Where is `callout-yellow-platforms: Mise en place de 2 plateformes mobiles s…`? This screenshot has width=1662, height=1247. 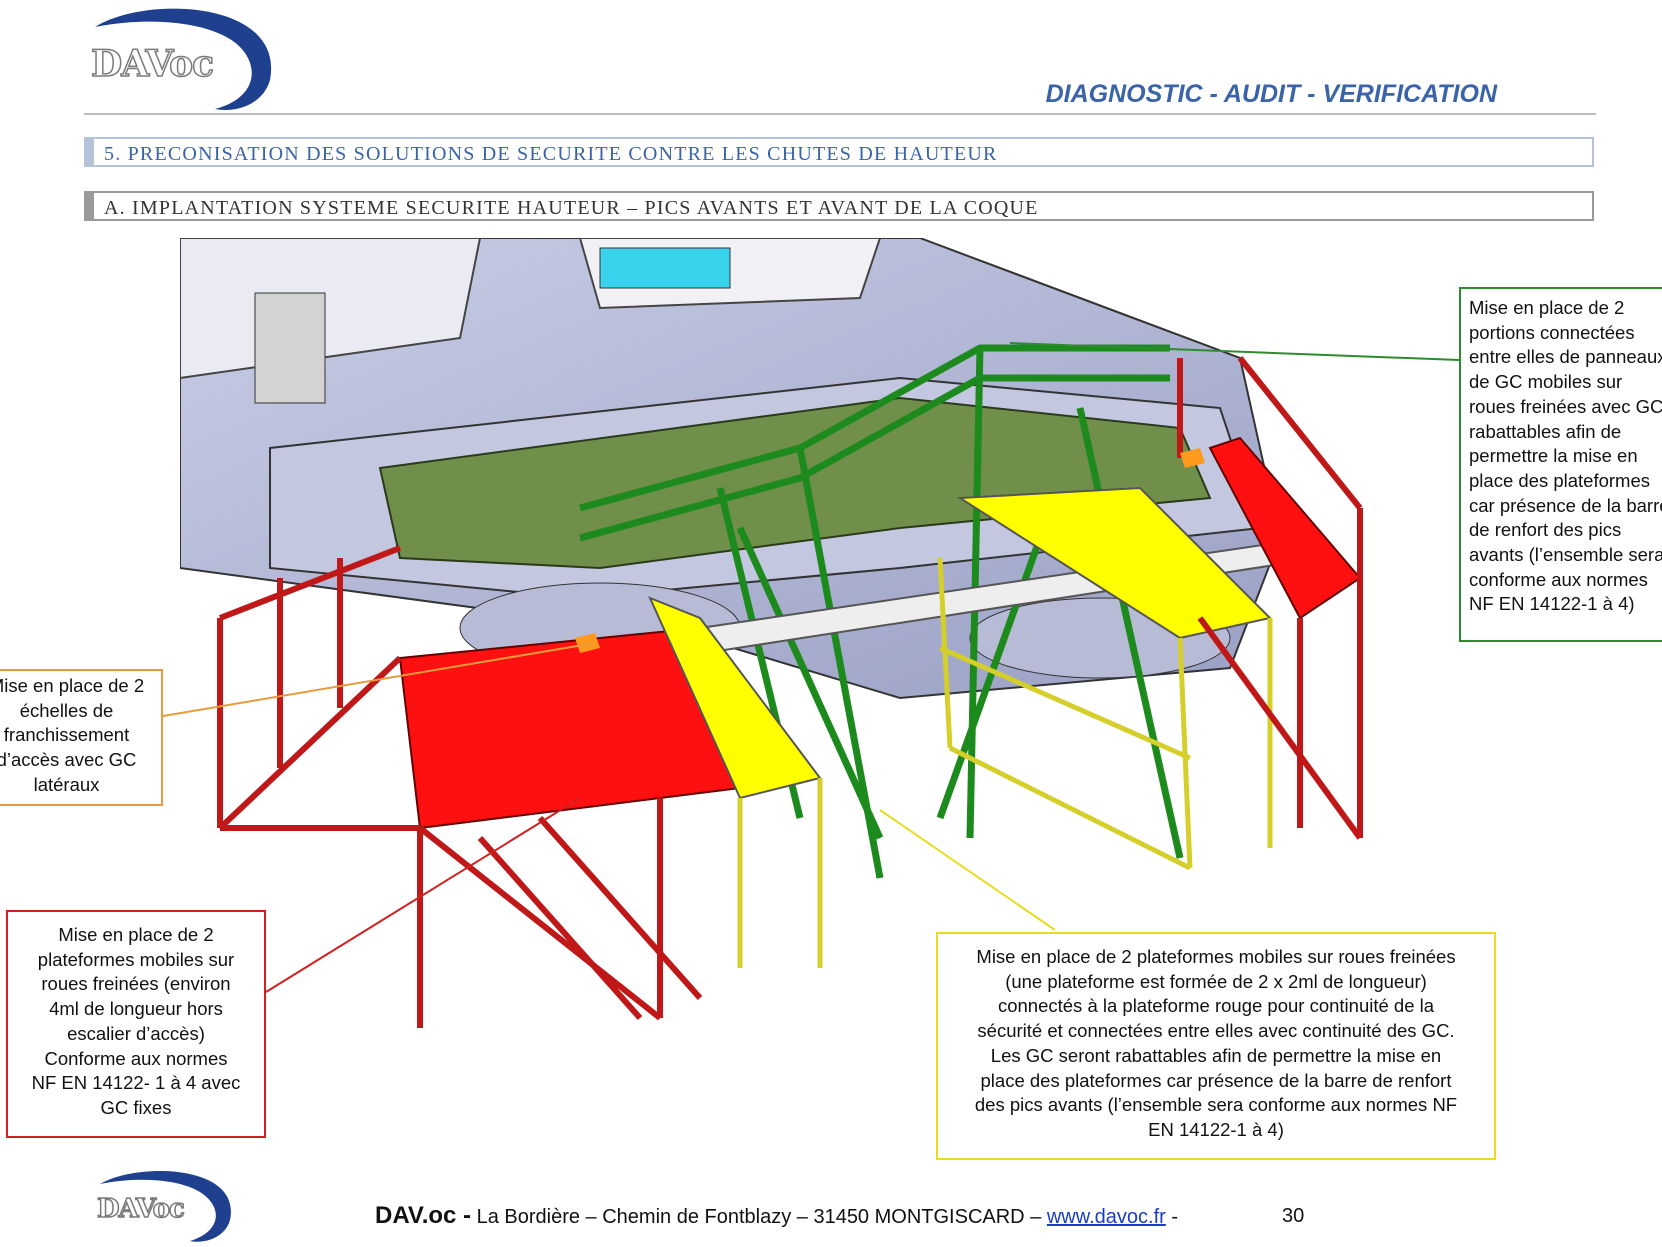
callout-yellow-platforms: Mise en place de 2 plateformes mobiles s… is located at coordinates (1216, 1046).